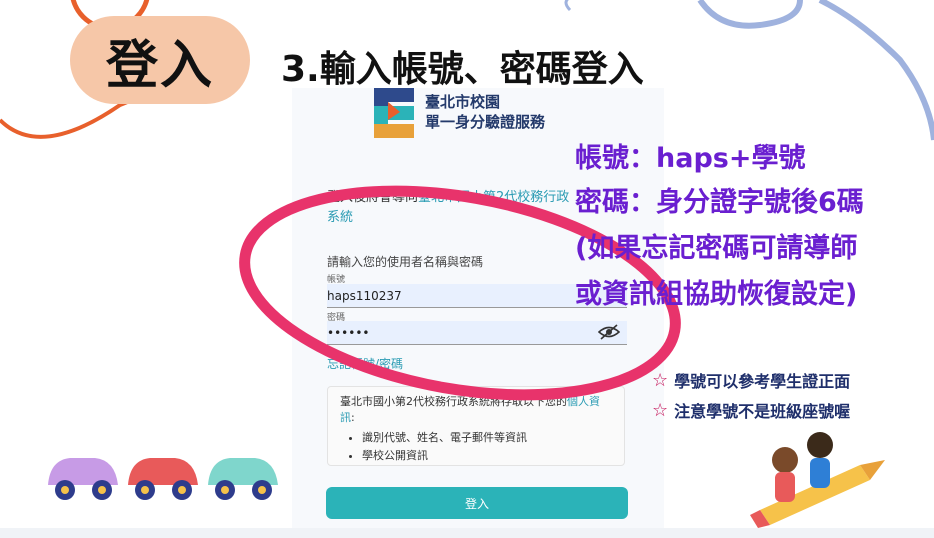 This screenshot has height=538, width=934. Describe the element at coordinates (487, 438) in the screenshot. I see `info-item: 識別代號、姓名、電子郵件等資訊` at that location.